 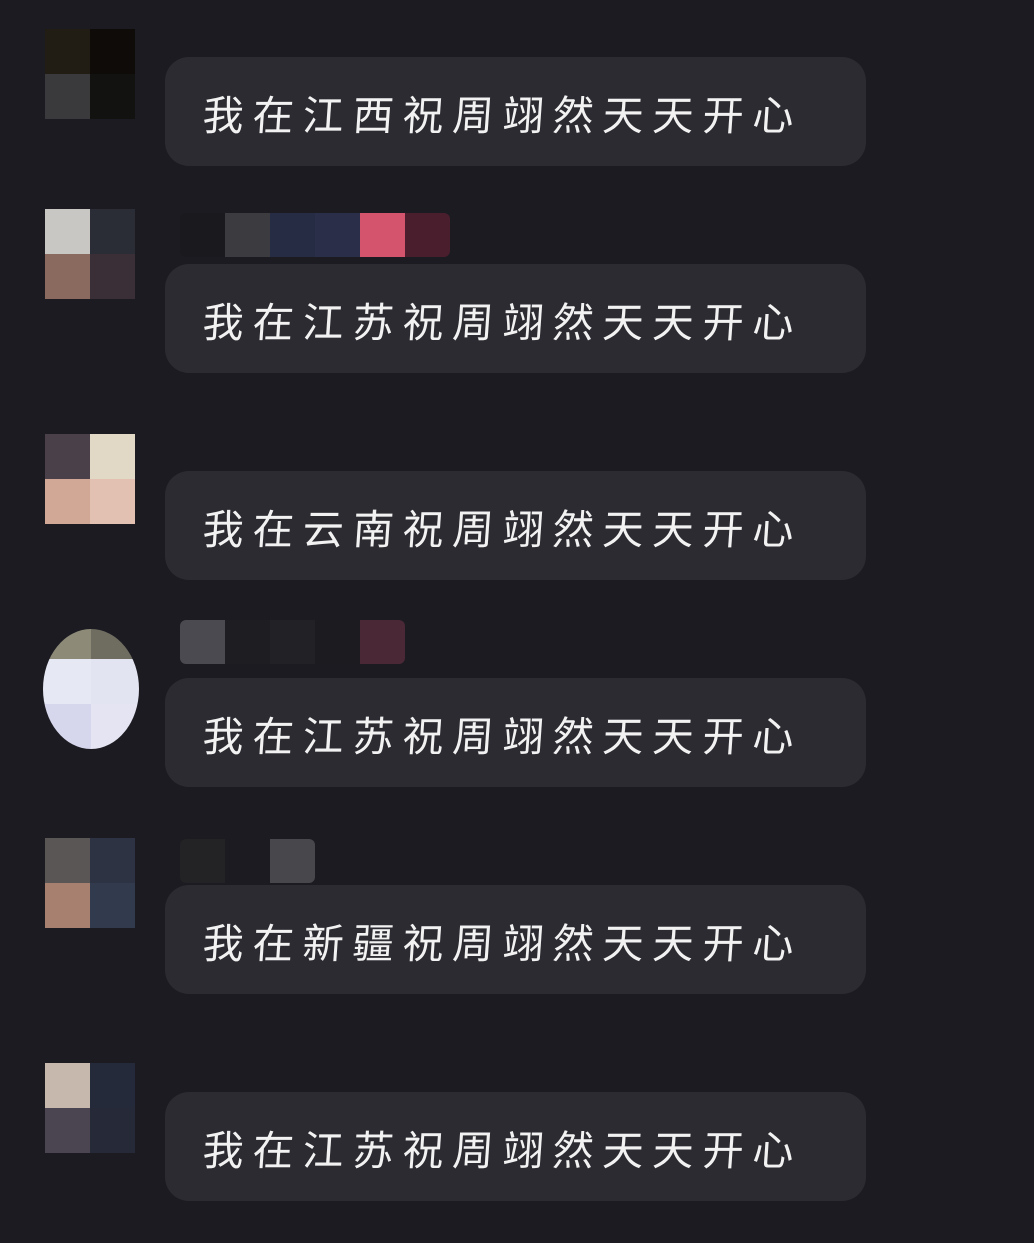 I want to click on message-bubble: 我在云南祝周翊然天天开心, so click(x=515, y=525).